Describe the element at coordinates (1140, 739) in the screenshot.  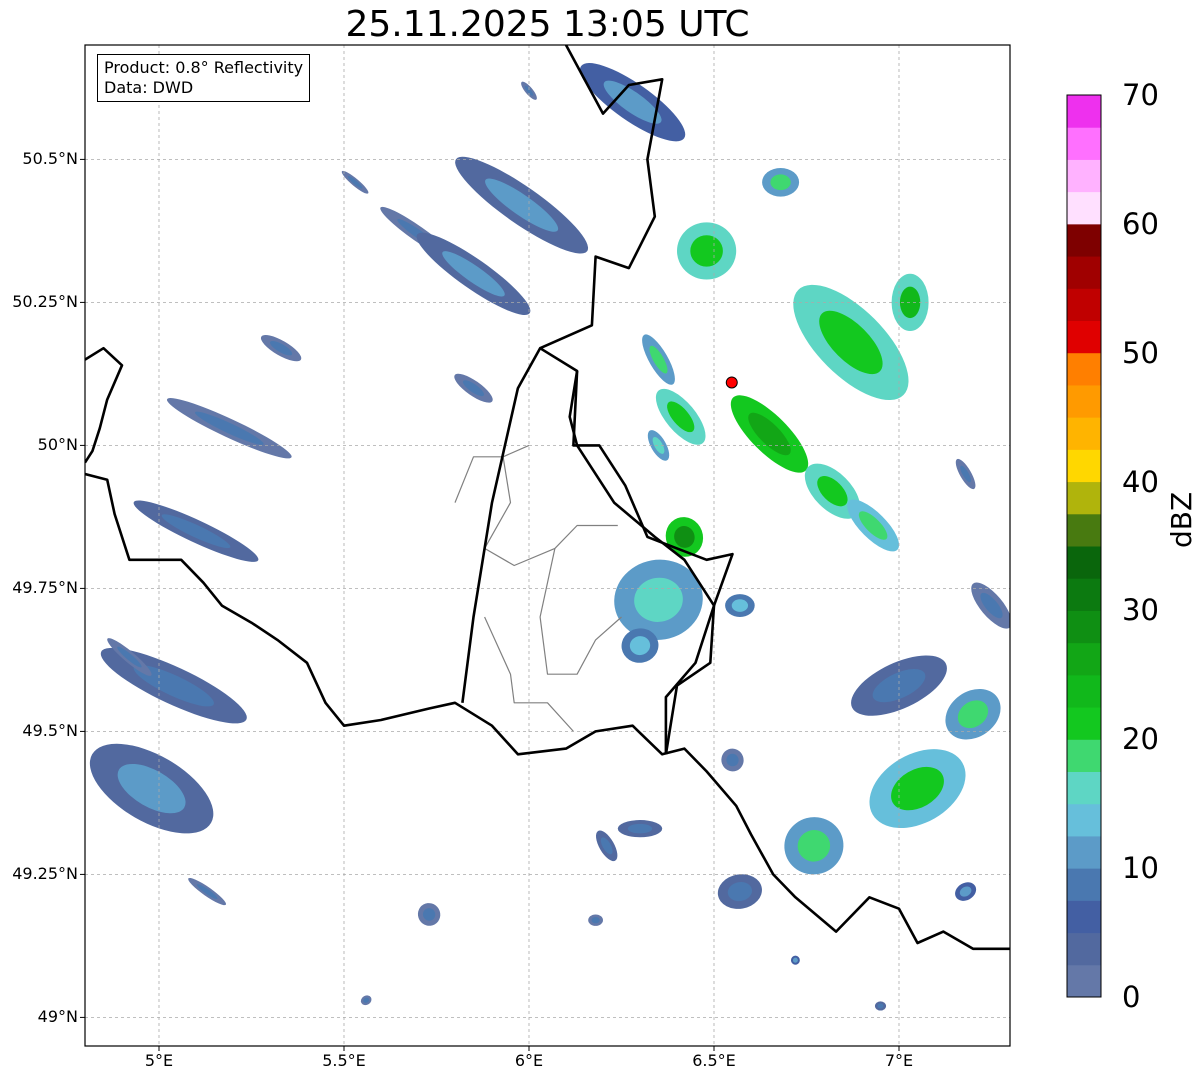
I see `colorbar-tick-label: 20` at that location.